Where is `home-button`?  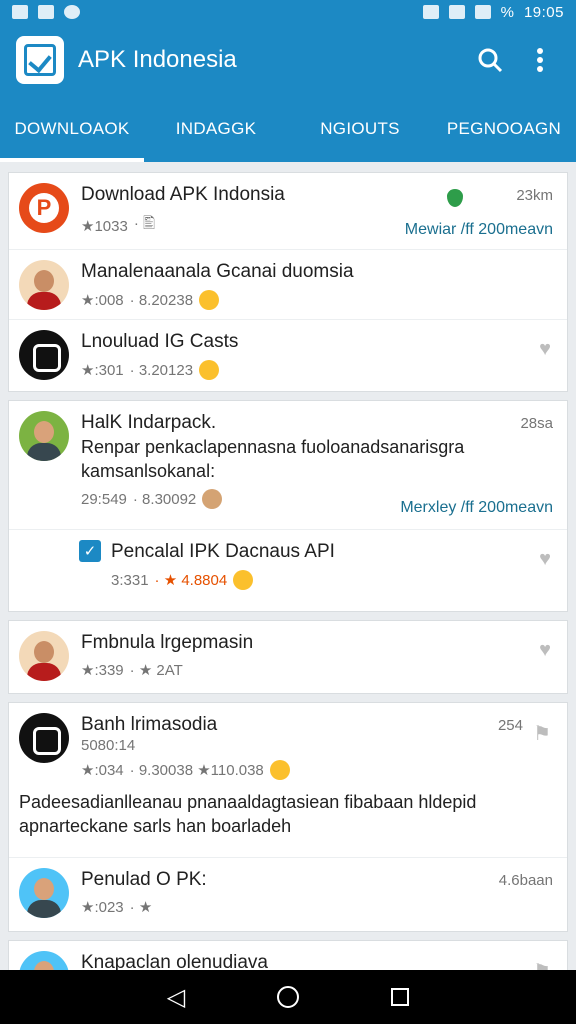 home-button is located at coordinates (288, 997).